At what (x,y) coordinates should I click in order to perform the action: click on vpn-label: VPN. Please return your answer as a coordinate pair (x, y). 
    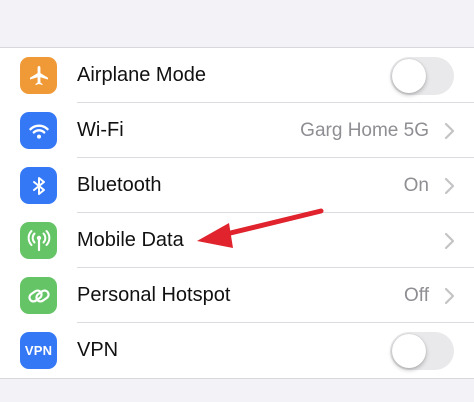
    Looking at the image, I should click on (98, 350).